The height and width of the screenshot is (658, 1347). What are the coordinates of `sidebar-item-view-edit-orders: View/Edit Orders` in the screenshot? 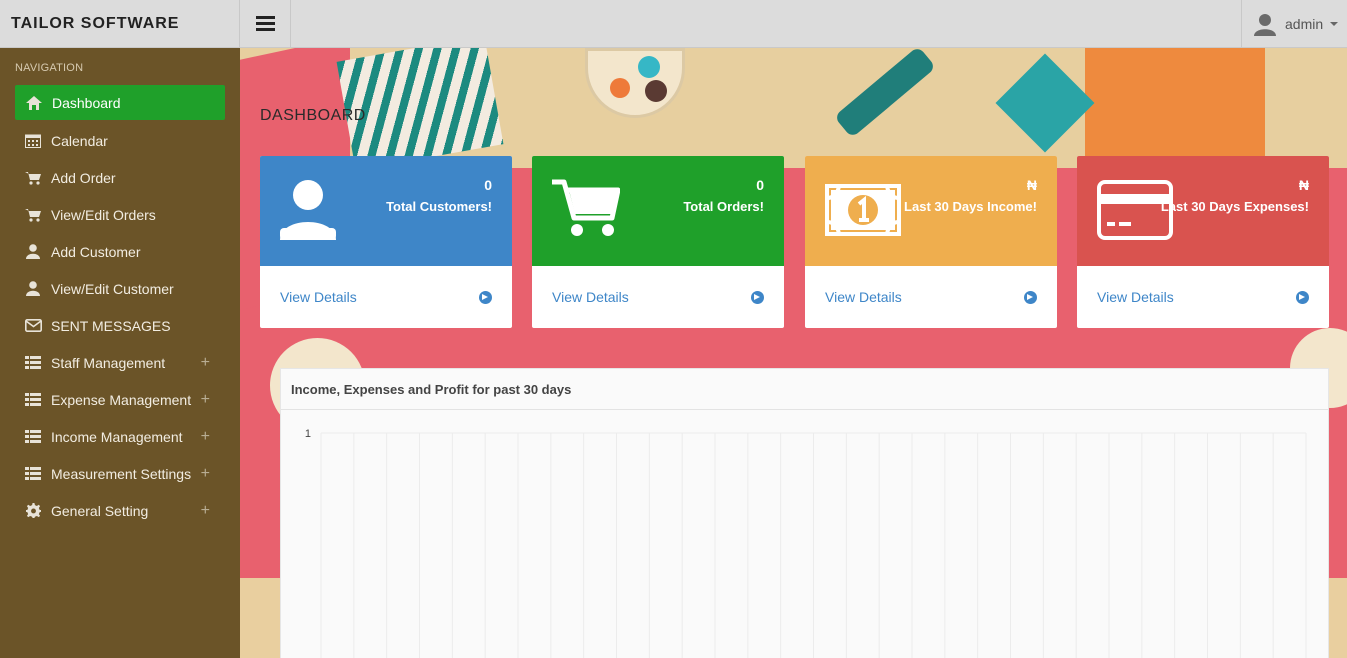 It's located at (120, 214).